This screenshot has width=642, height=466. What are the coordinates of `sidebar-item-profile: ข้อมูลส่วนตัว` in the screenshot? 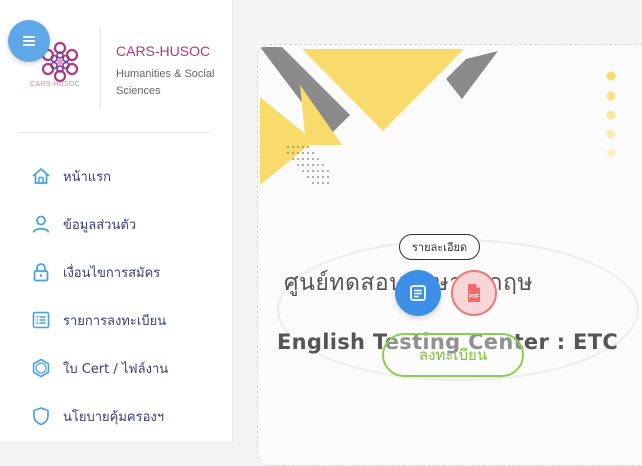 It's located at (99, 224).